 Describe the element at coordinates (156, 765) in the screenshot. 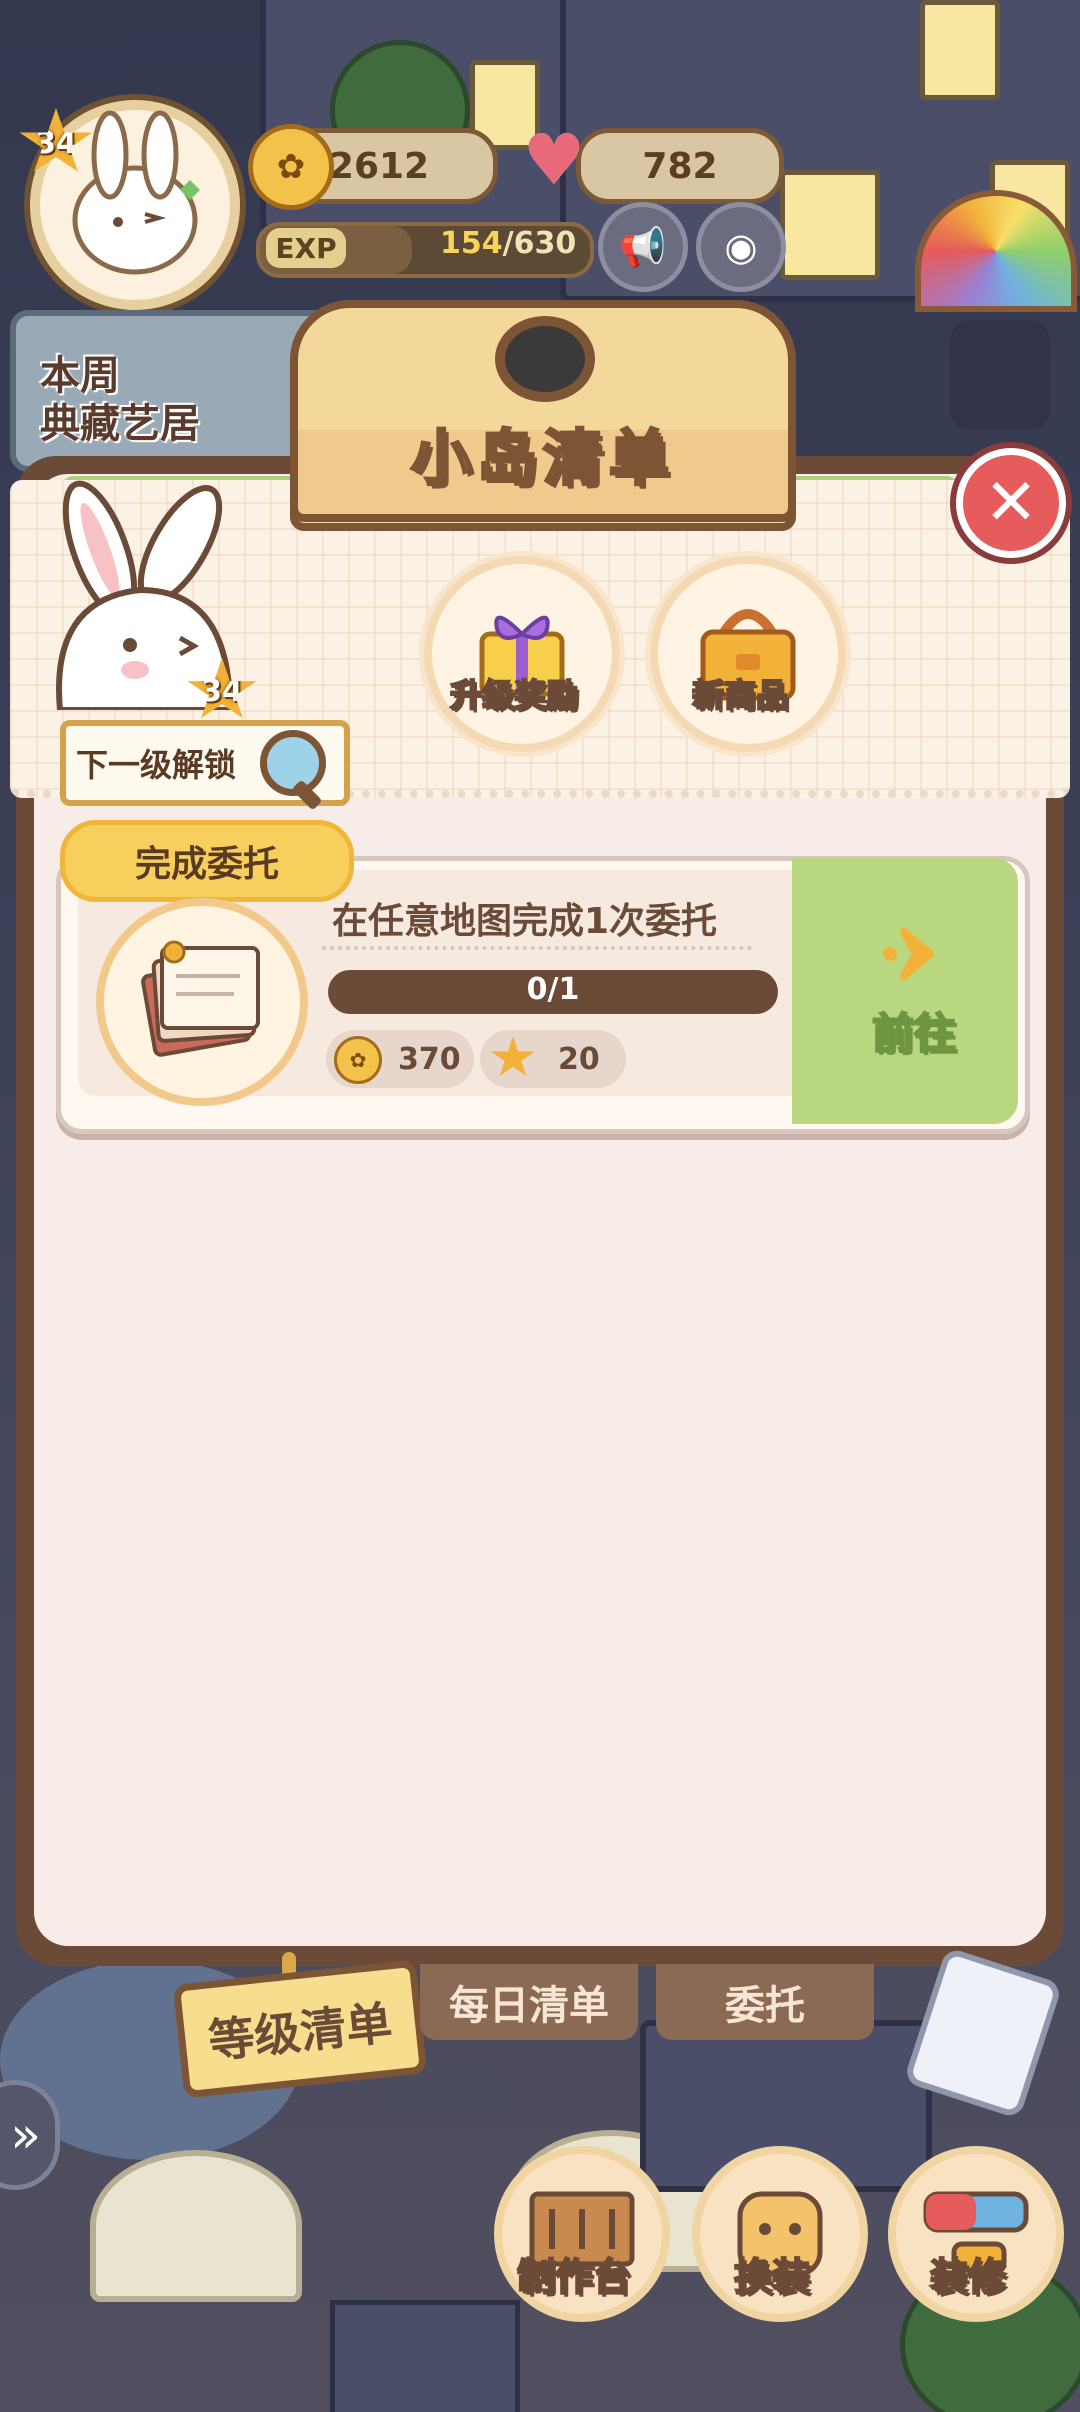

I see `next-unlock-label: 下一级解锁` at that location.